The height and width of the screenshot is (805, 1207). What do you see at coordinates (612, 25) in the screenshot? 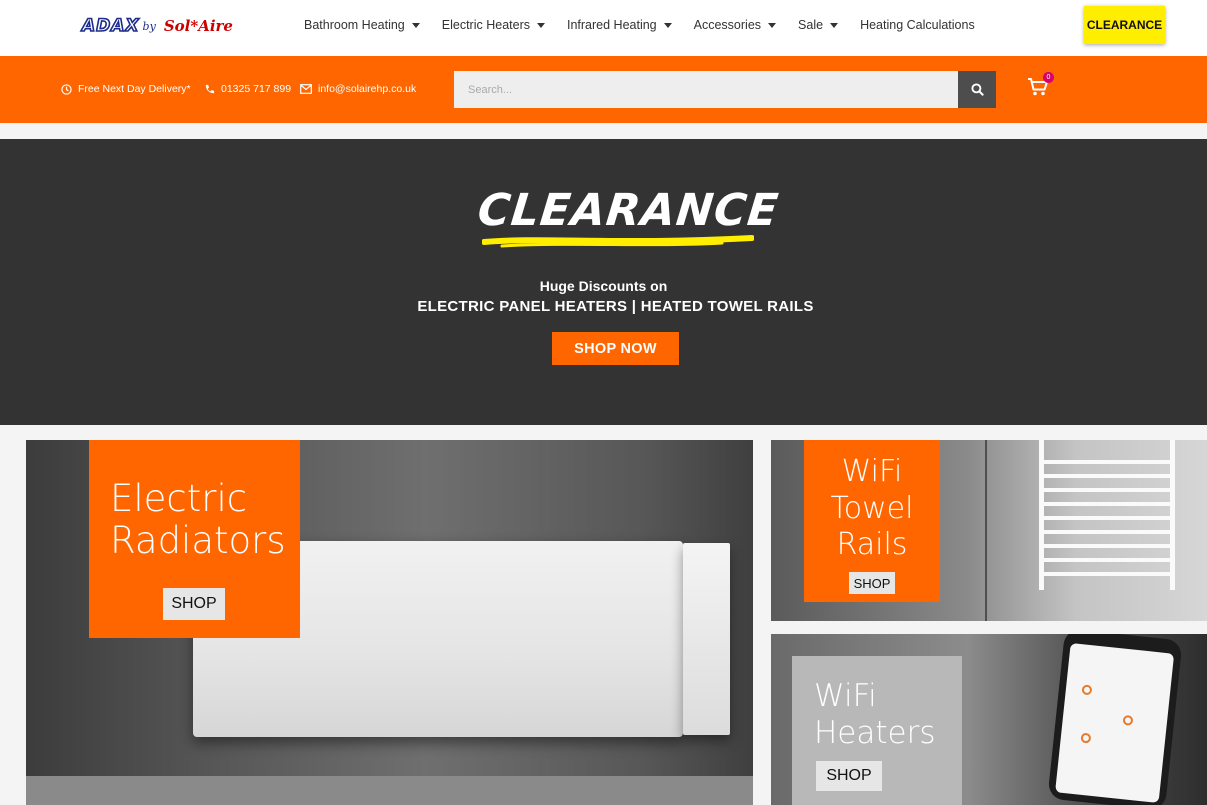
I see `nav-item-label: Infrared Heating` at bounding box center [612, 25].